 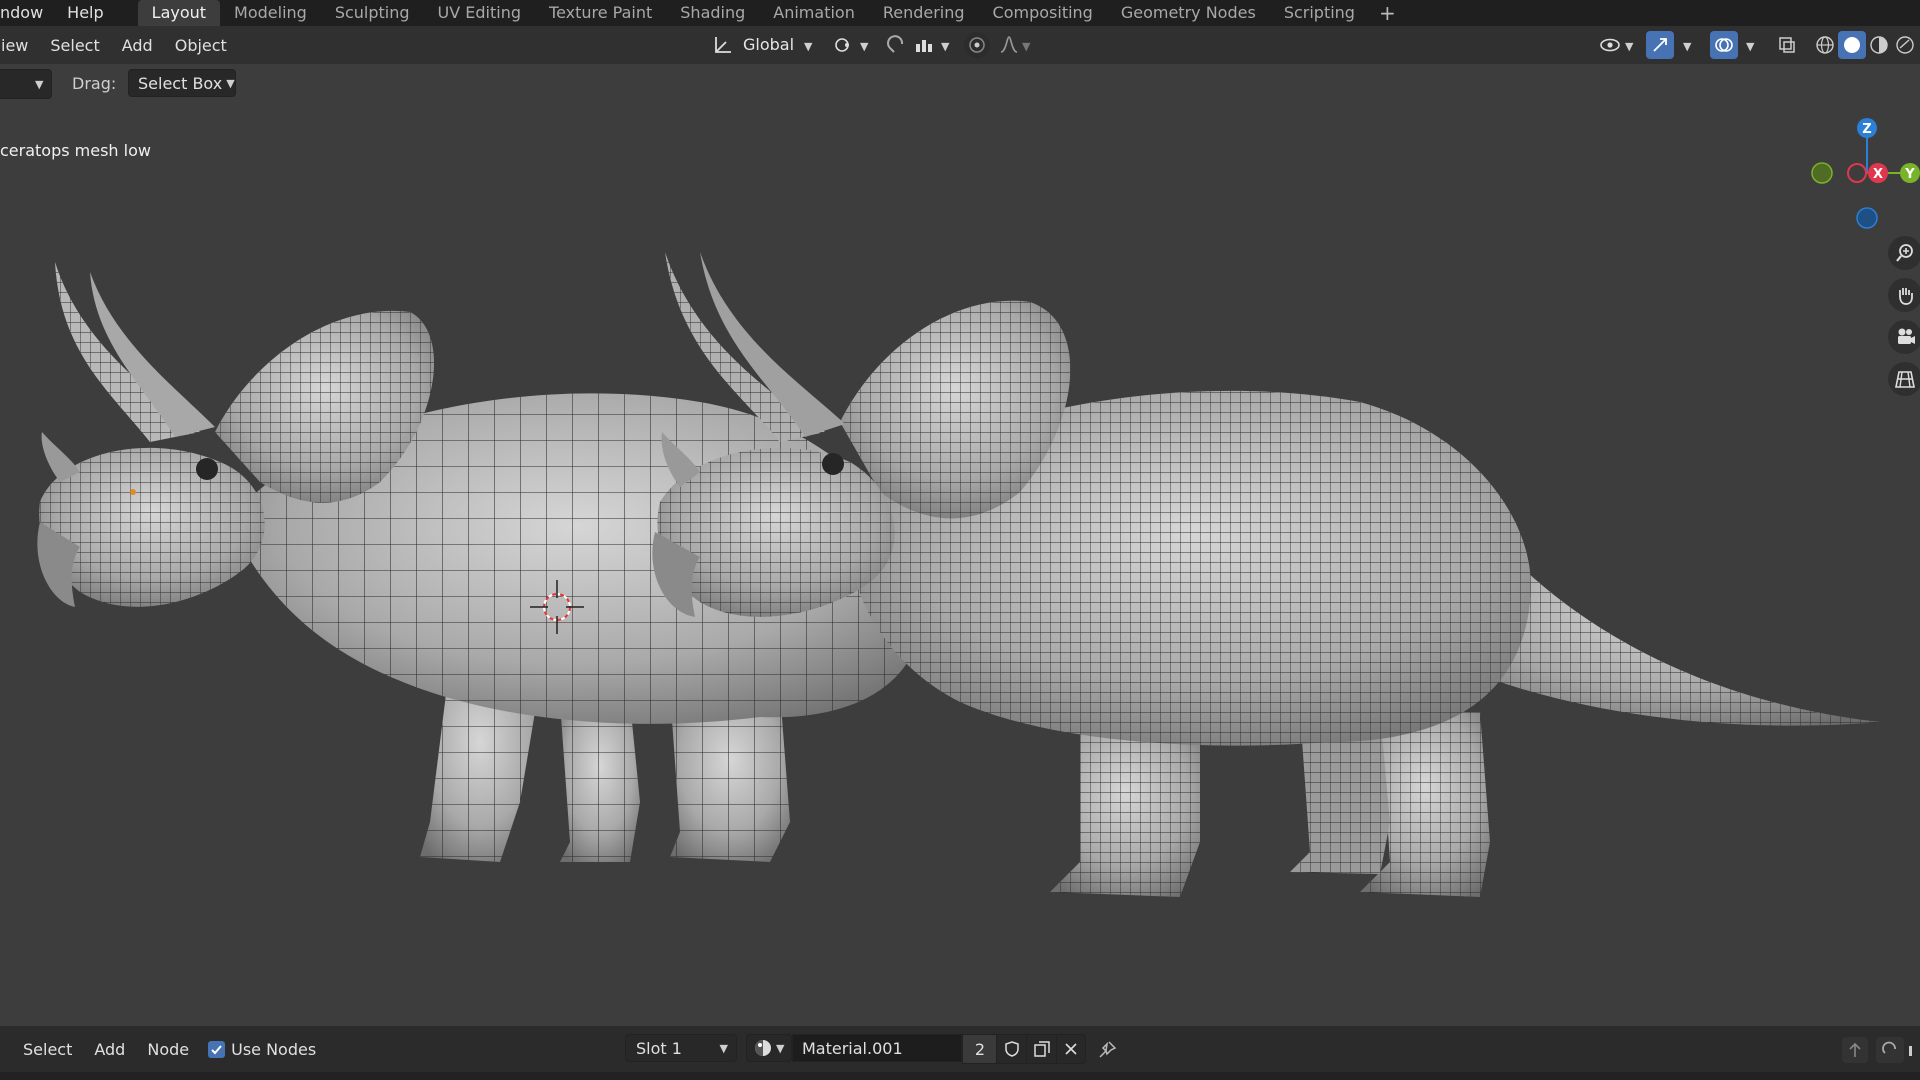 I want to click on drag-select-value: Select Box, so click(x=180, y=83).